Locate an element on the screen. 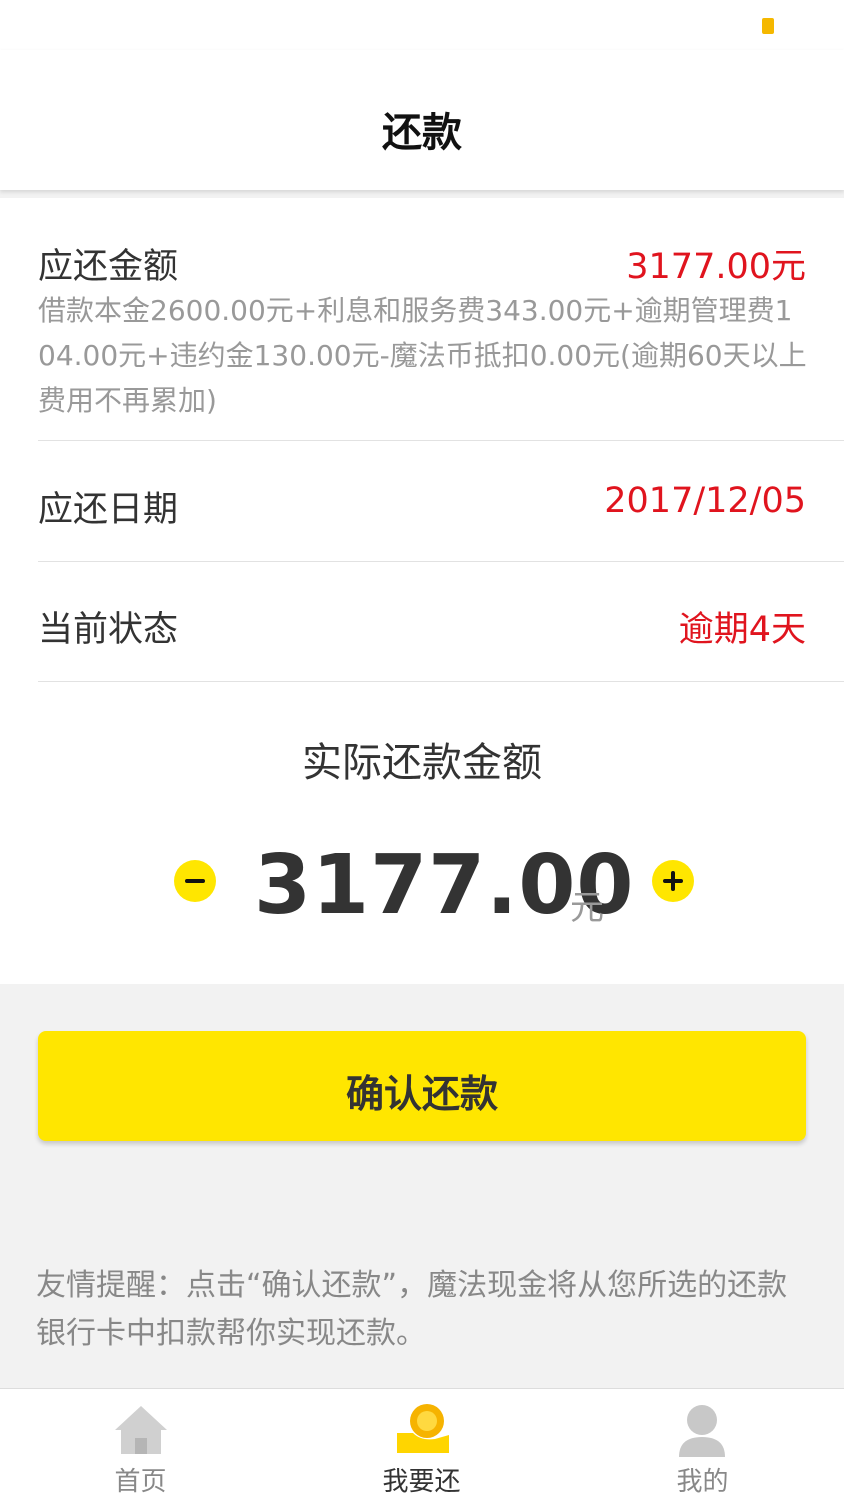 This screenshot has height=1501, width=844. battery-icon is located at coordinates (768, 26).